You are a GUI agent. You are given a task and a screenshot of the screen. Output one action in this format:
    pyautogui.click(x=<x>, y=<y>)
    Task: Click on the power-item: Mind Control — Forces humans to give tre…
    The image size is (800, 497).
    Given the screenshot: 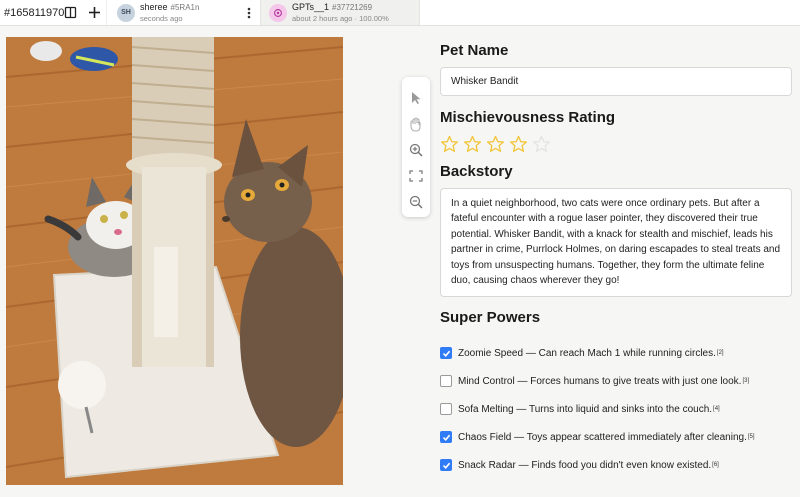 What is the action you would take?
    pyautogui.click(x=616, y=381)
    